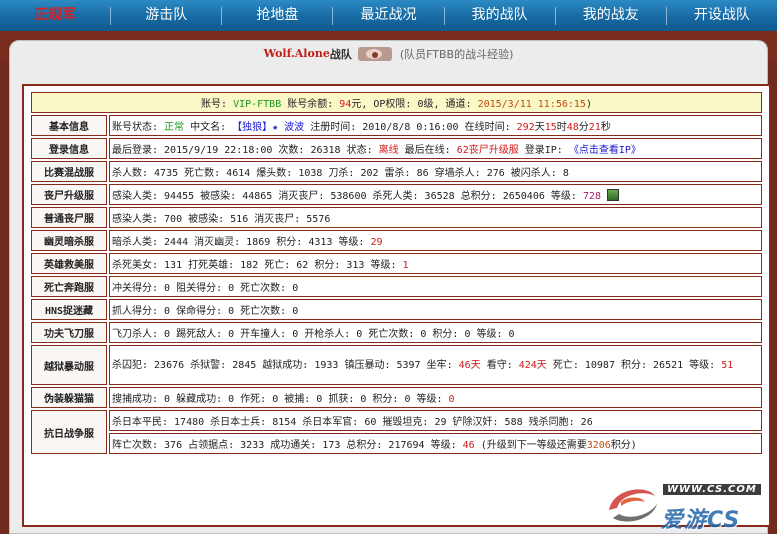  I want to click on jail-days: 46天, so click(469, 365).